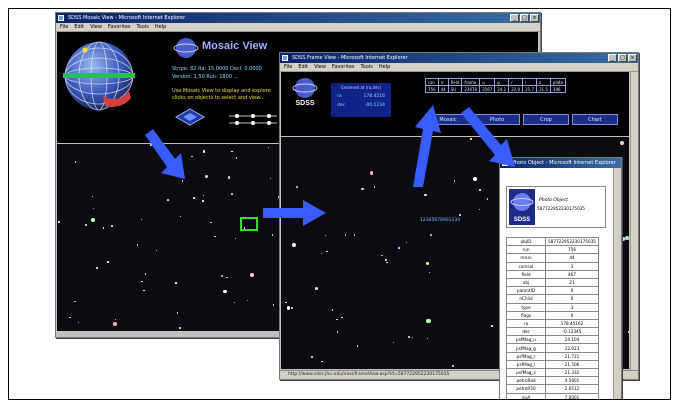 This screenshot has width=681, height=403. Describe the element at coordinates (516, 89) in the screenshot. I see `param-value: 22.0` at that location.